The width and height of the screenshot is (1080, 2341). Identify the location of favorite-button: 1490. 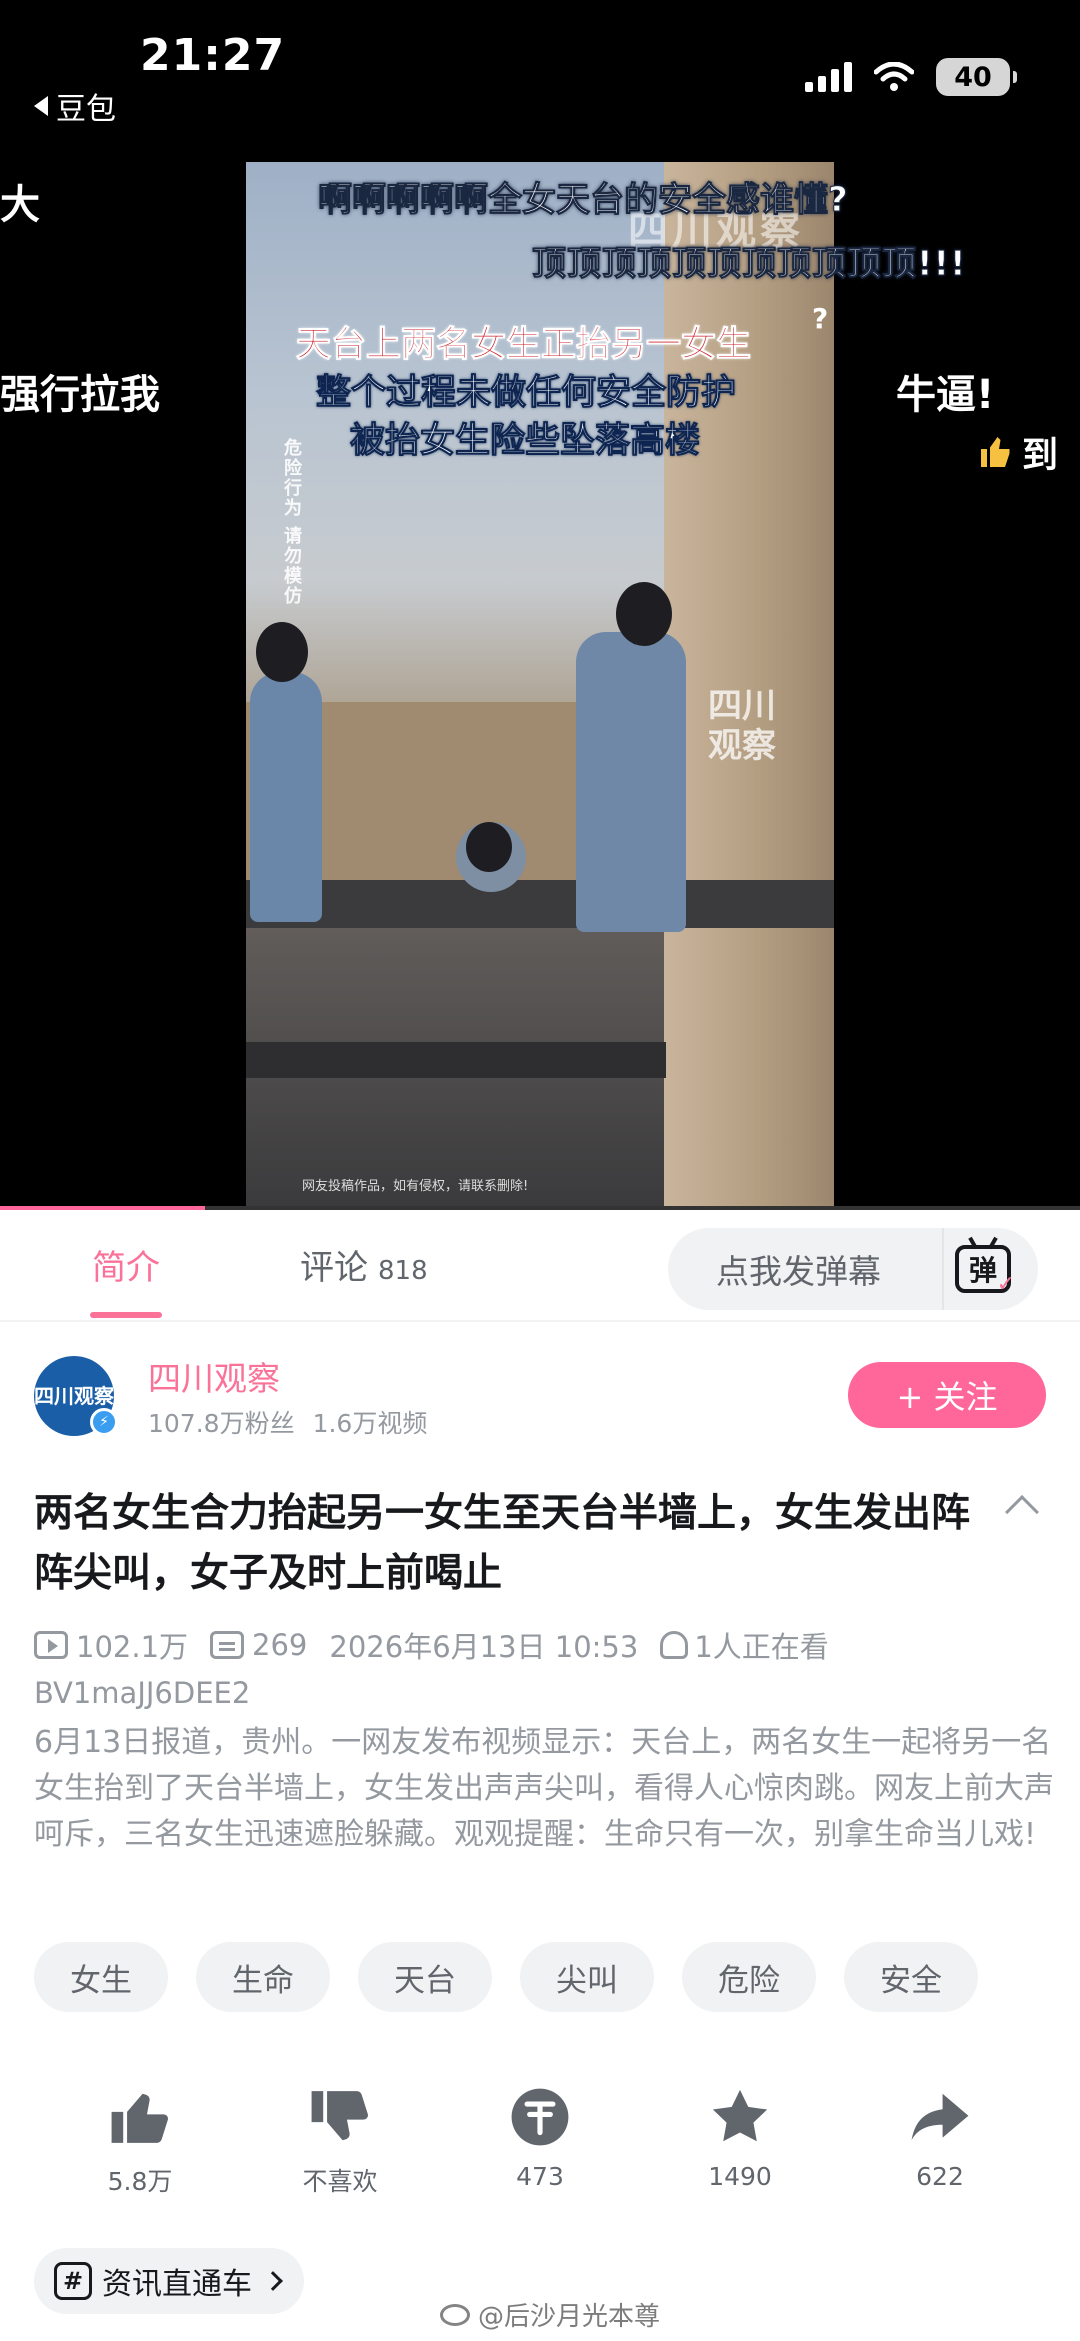
(740, 2142).